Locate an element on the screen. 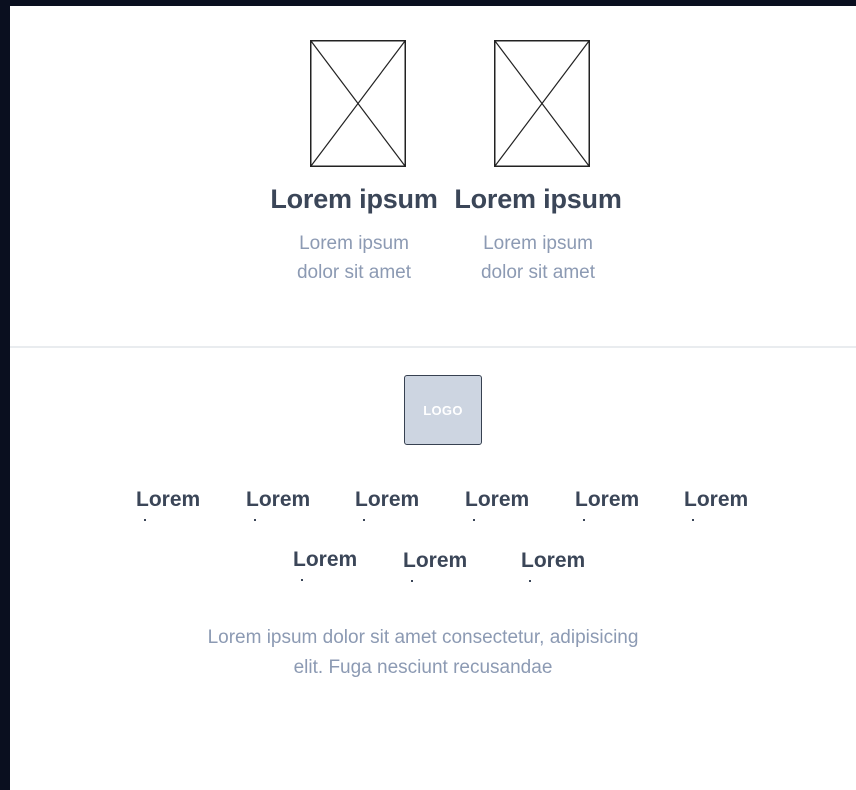  section-divider is located at coordinates (433, 347).